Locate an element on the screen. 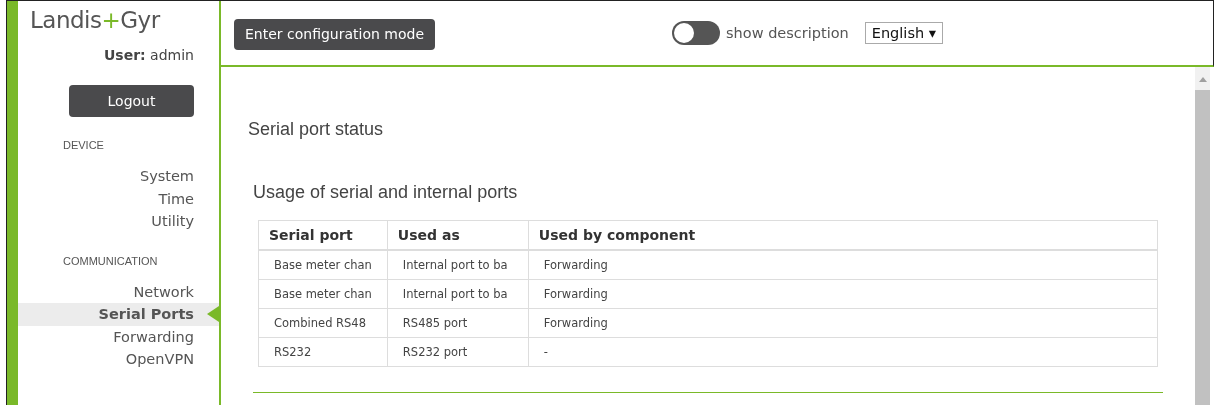 Image resolution: width=1214 pixels, height=405 pixels. language-select: English ▾ is located at coordinates (903, 33).